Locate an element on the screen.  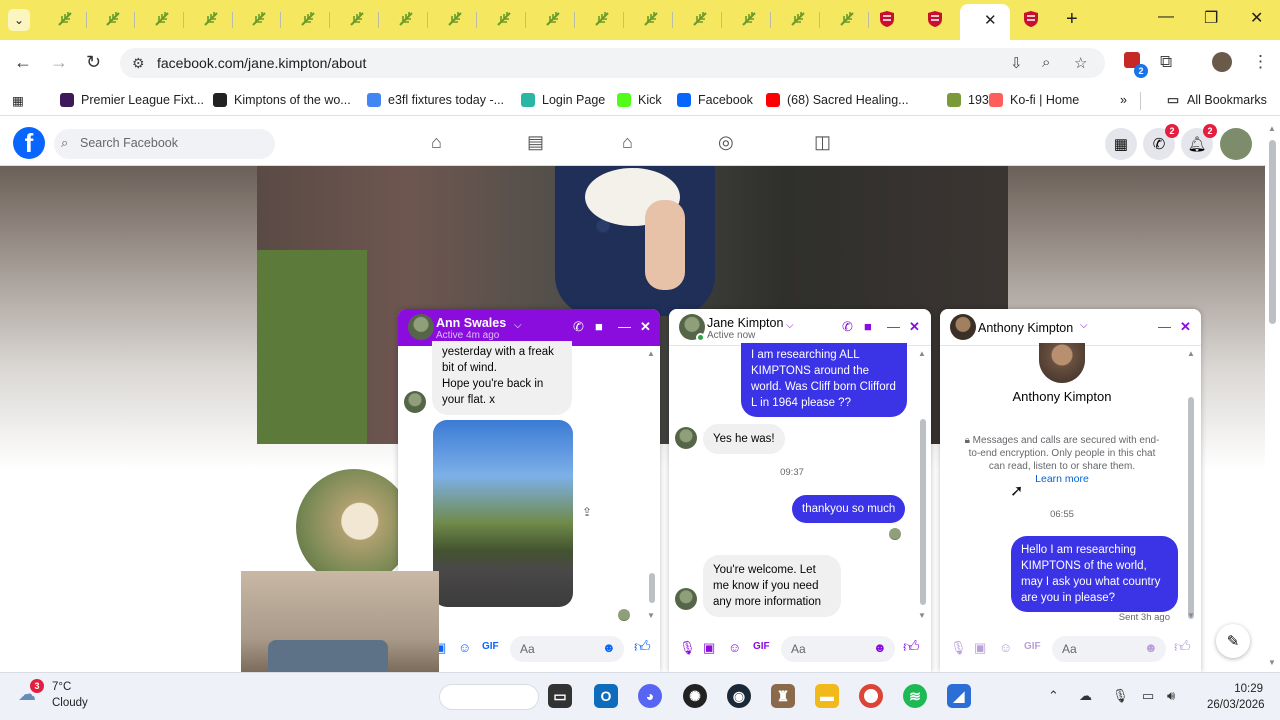
steam-icon: ◉ is located at coordinates (739, 696).